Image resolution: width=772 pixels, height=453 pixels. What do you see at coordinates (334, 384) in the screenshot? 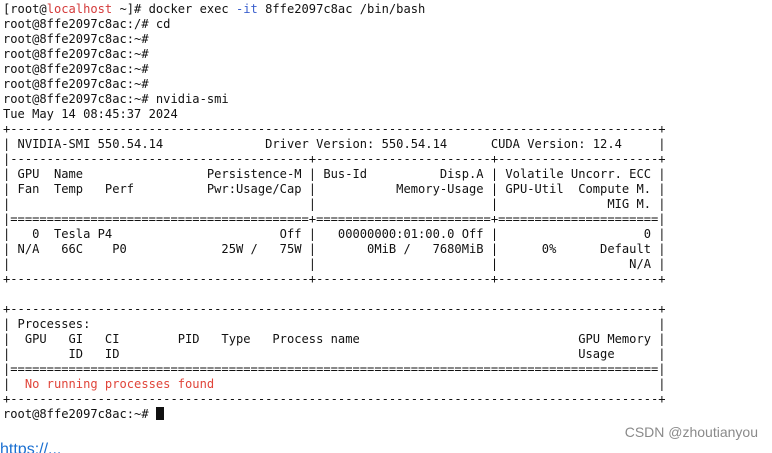
I see `no-processes-row: | No running processes found |` at bounding box center [334, 384].